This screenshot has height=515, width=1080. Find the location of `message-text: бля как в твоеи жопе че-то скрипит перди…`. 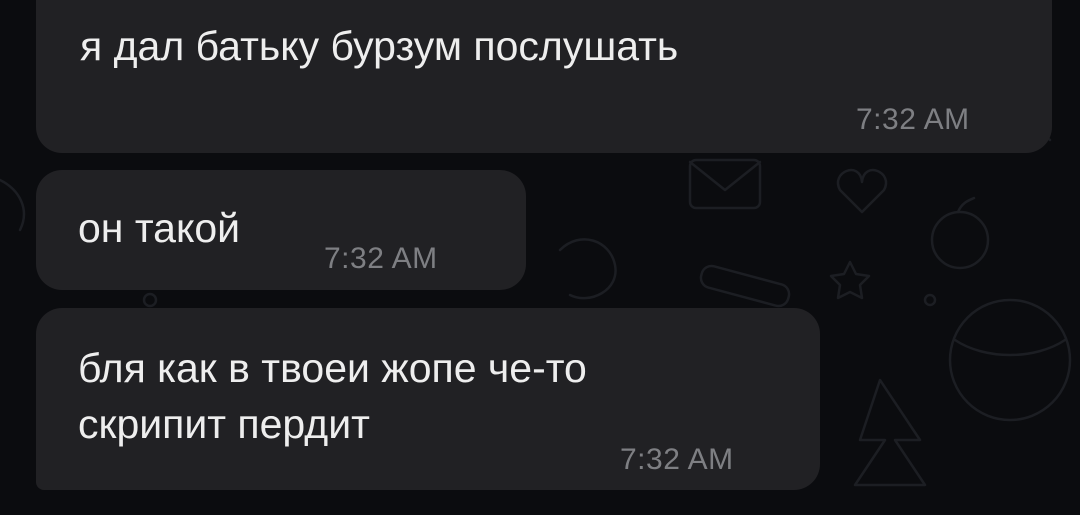

message-text: бля как в твоеи жопе че-то скрипит перди… is located at coordinates (332, 396).